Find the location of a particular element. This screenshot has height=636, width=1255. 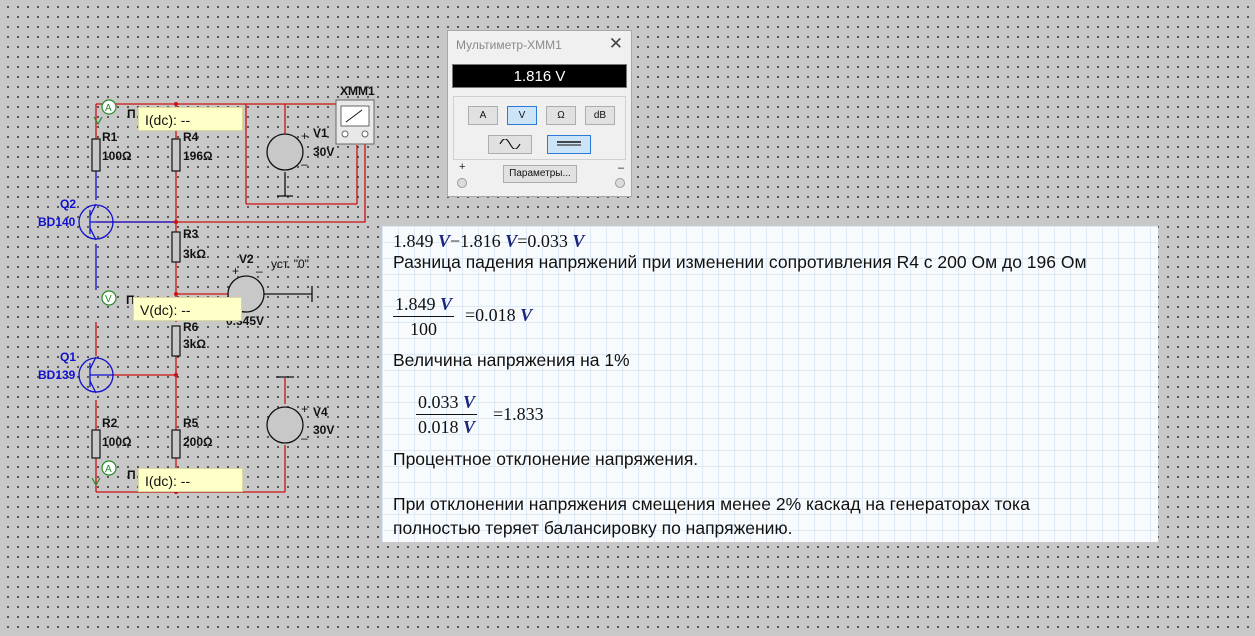

minus-terminal-label: – is located at coordinates (621, 168).